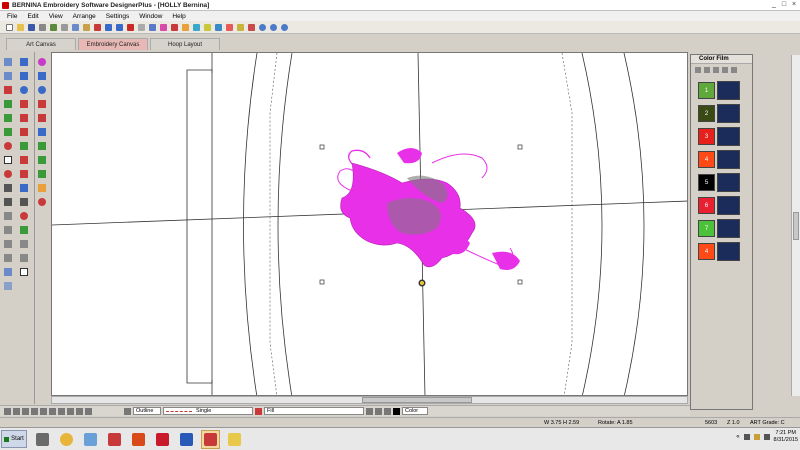  I want to click on tray-overflow-icon: «, so click(737, 437).